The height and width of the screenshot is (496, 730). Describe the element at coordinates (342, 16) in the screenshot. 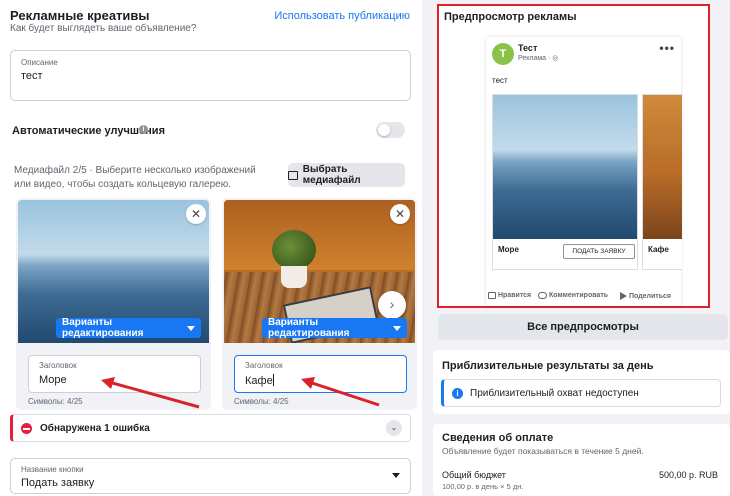

I see `use-publication-link: Использовать публикацию` at that location.